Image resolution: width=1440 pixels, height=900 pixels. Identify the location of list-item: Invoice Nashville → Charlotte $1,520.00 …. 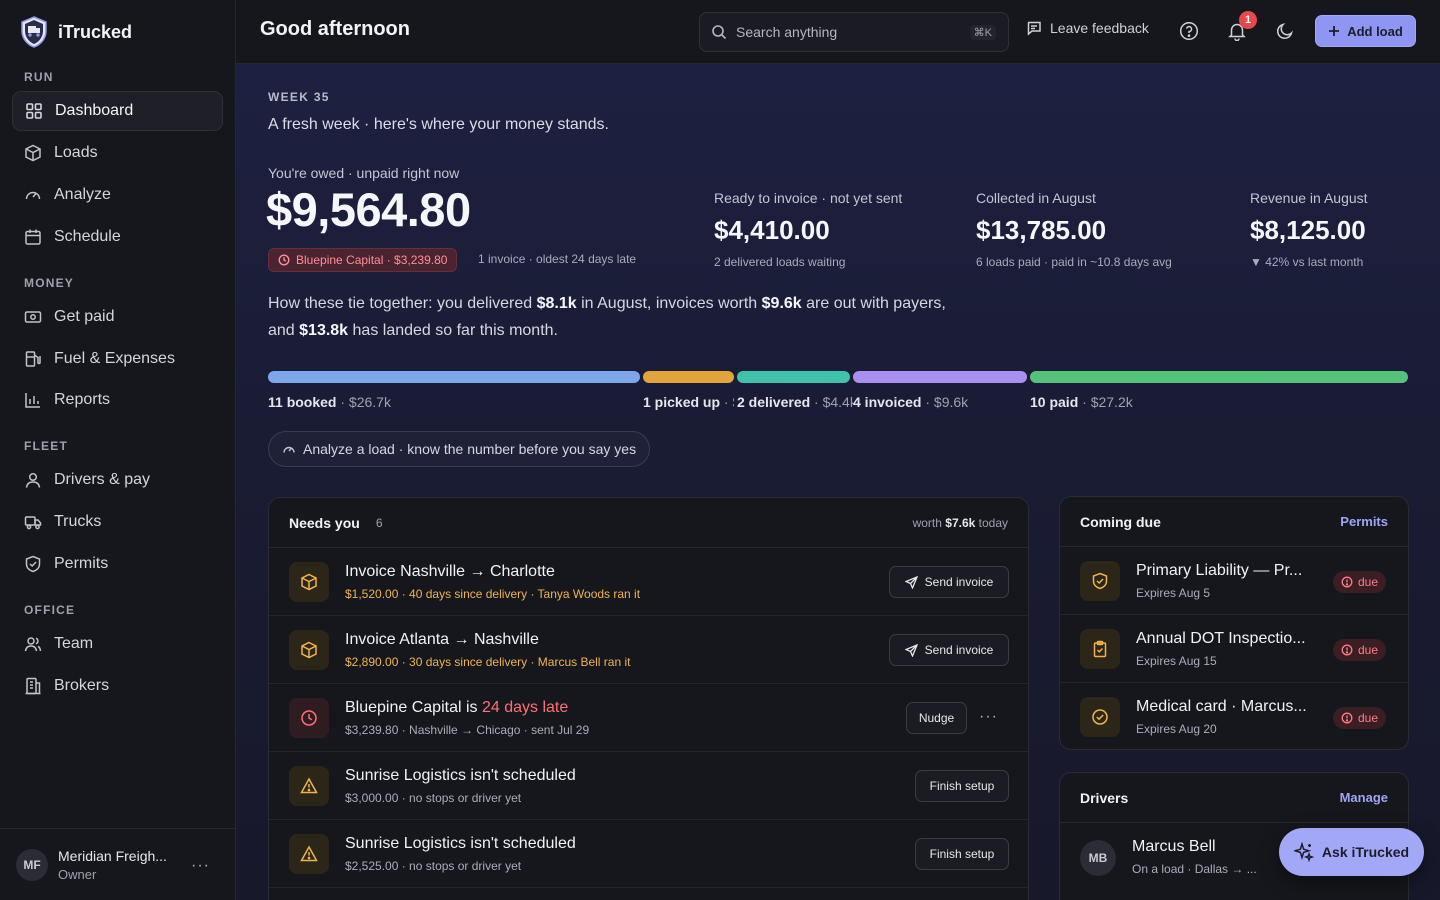
(648, 582).